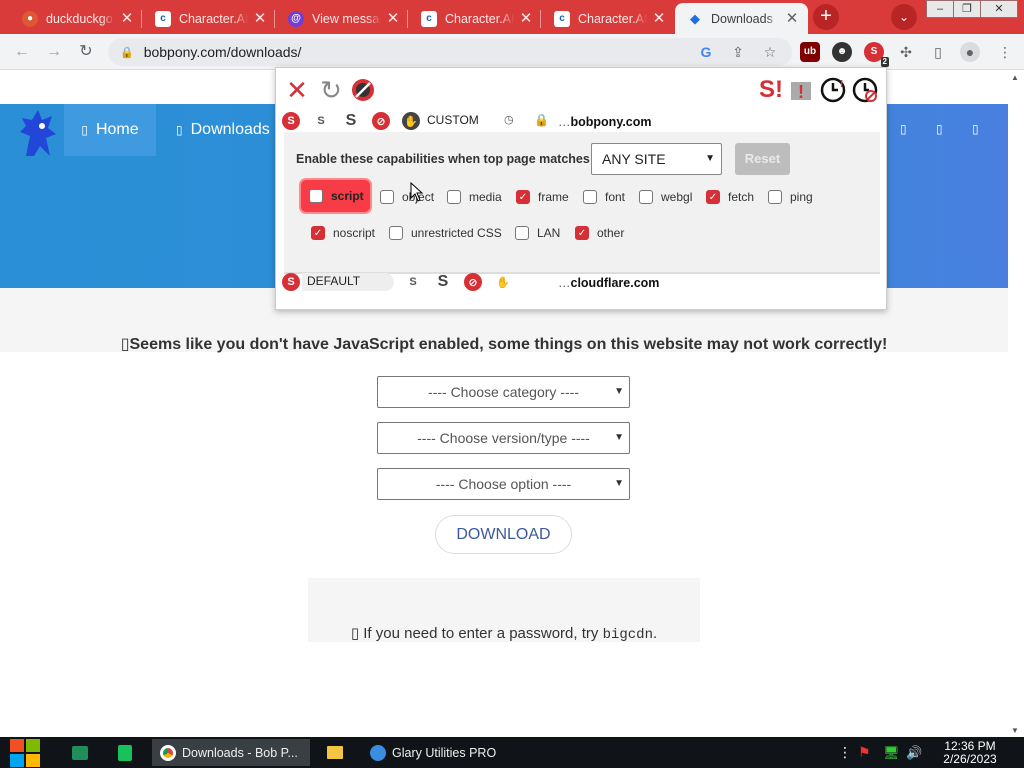  What do you see at coordinates (842, 52) in the screenshot?
I see `extension-avatar-icon: ☻` at bounding box center [842, 52].